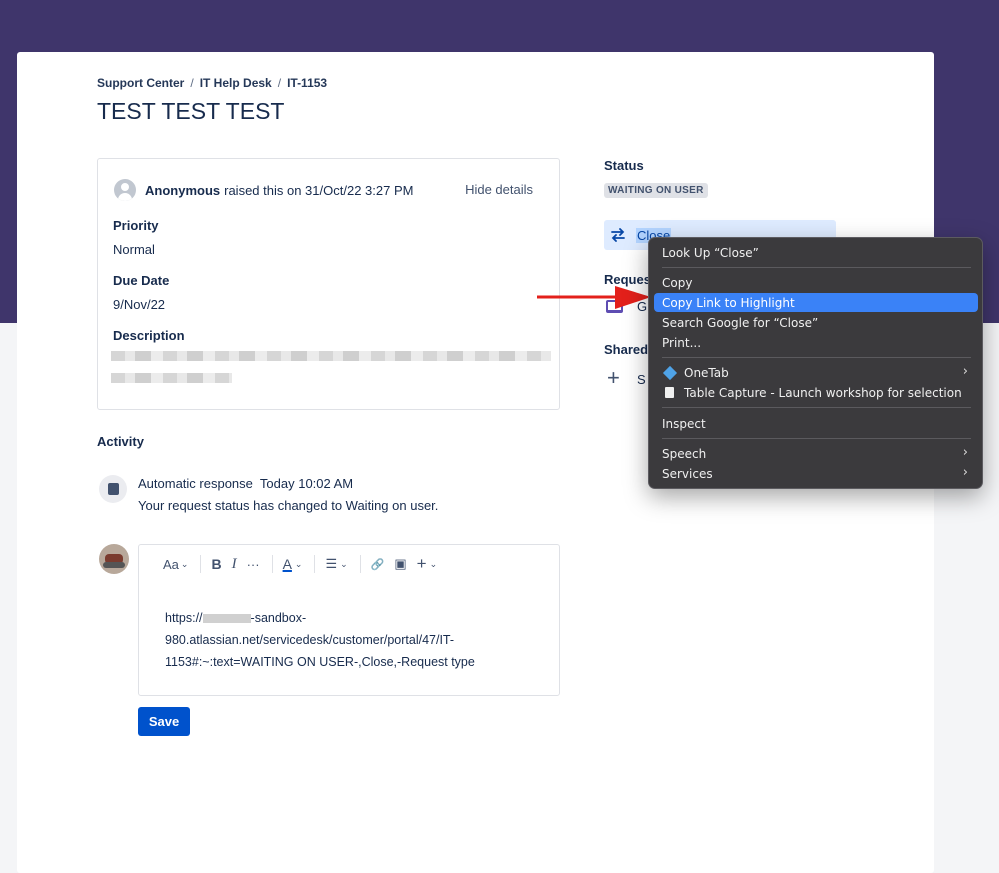 This screenshot has height=873, width=999. What do you see at coordinates (195, 483) in the screenshot?
I see `auto-response-author: Automatic response` at bounding box center [195, 483].